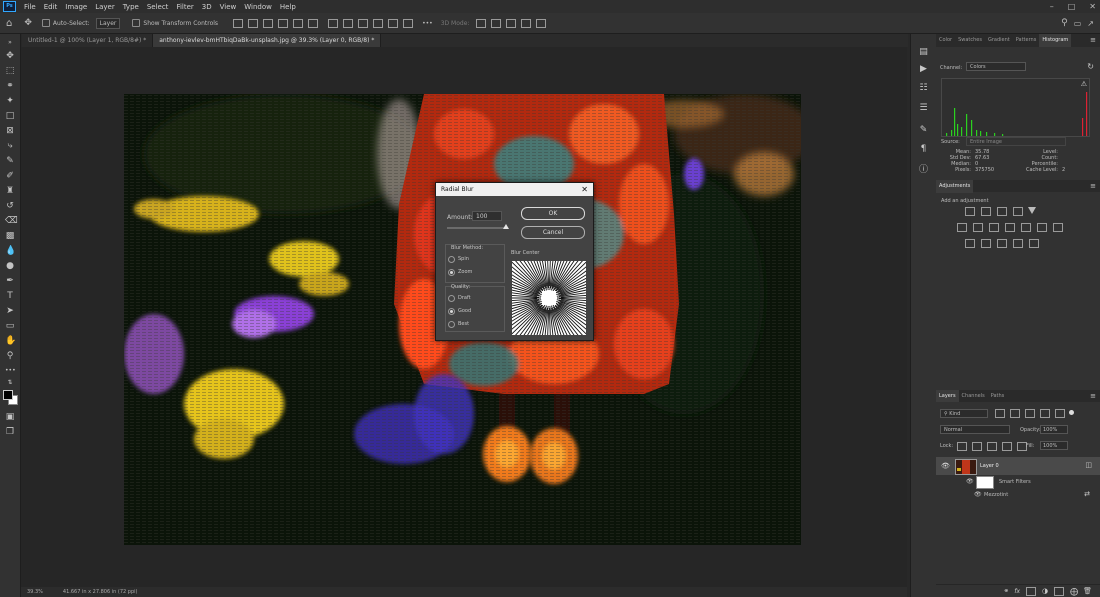  Describe the element at coordinates (1026, 40) in the screenshot. I see `tab-patterns: Patterns` at that location.